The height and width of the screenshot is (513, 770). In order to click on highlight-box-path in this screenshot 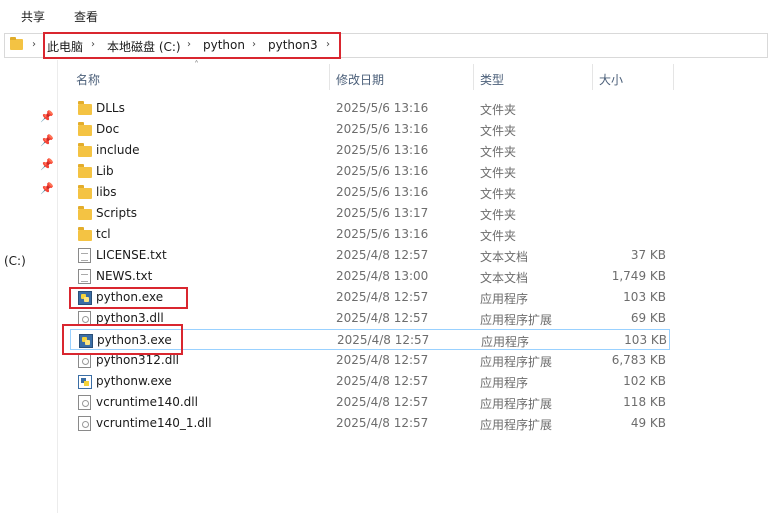, I will do `click(192, 45)`.